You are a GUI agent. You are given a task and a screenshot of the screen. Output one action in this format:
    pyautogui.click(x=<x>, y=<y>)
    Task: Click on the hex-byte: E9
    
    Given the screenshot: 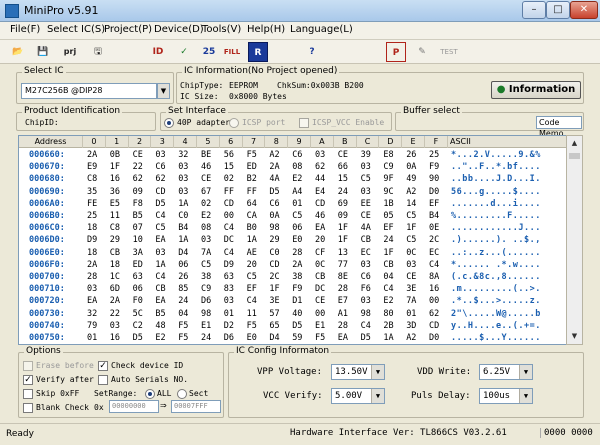 What is the action you would take?
    pyautogui.click(x=92, y=168)
    